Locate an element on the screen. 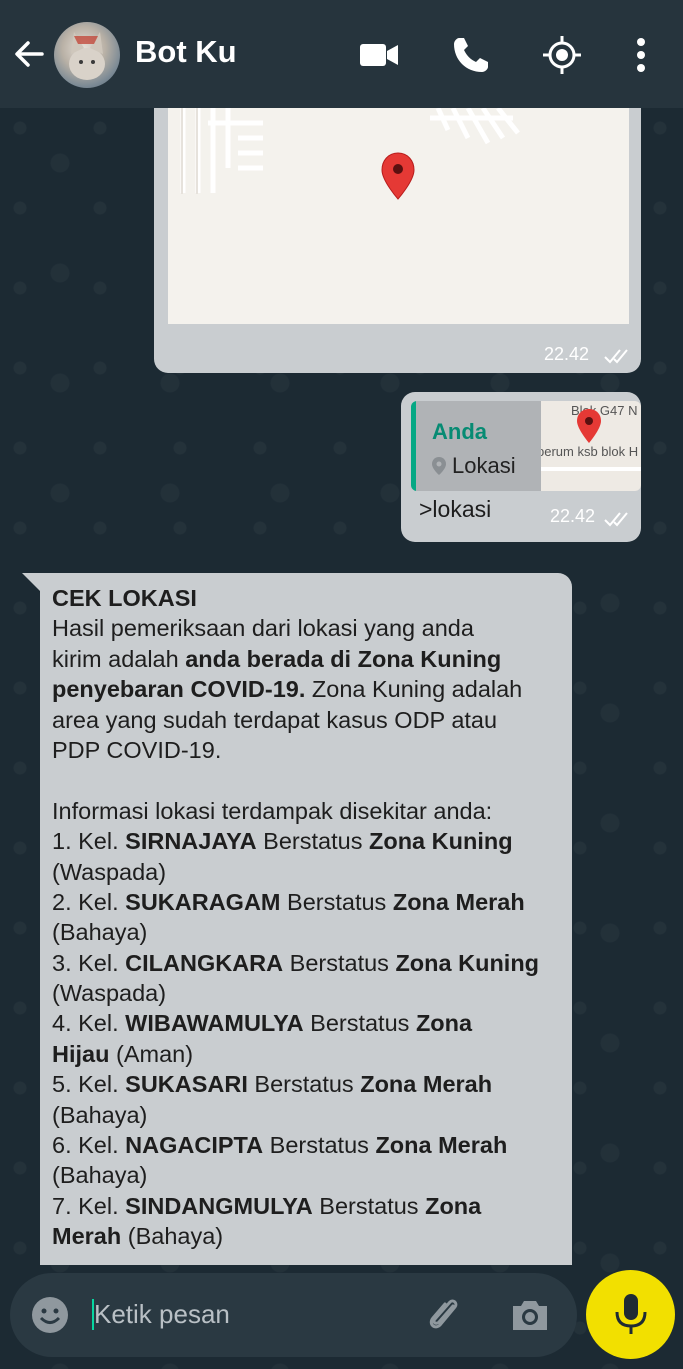  list-item: 1. Kel. SIRNAJAYA Berstatus Zona Kuning is located at coordinates (282, 841).